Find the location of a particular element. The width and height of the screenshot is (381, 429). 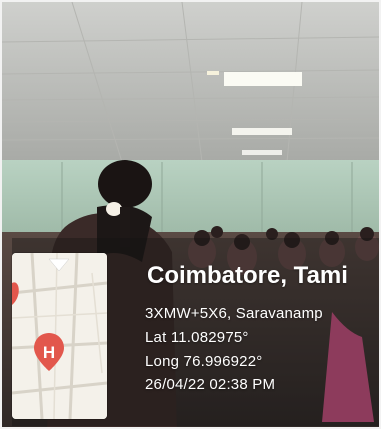

map-icon: H is located at coordinates (59, 336).